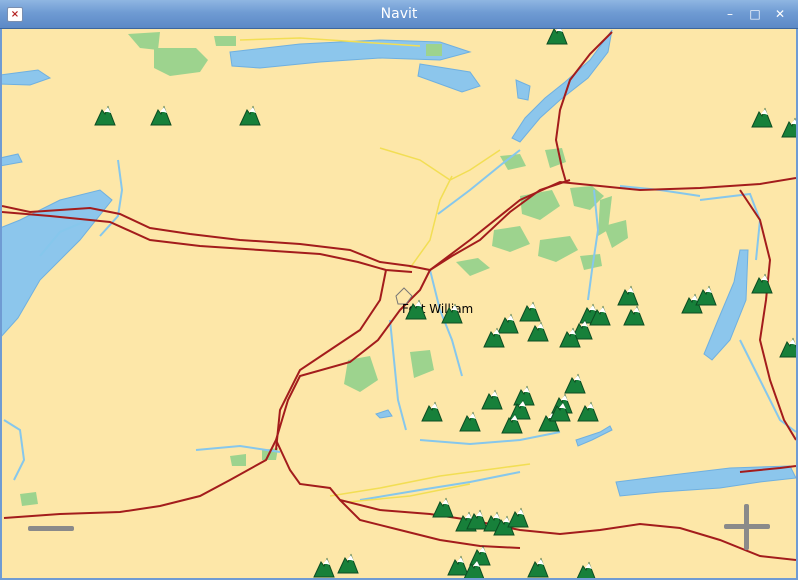 This screenshot has height=580, width=798. I want to click on window-frame-left, so click(1, 304).